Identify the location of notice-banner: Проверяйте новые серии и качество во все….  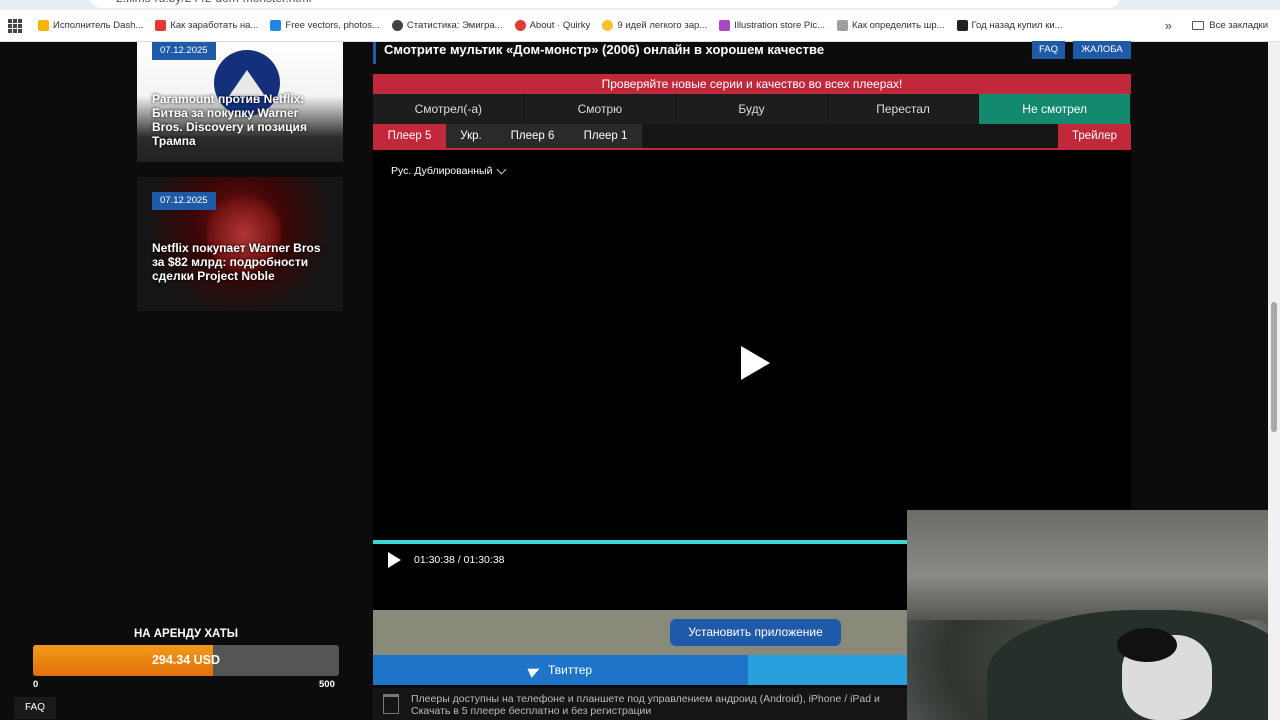
(752, 84).